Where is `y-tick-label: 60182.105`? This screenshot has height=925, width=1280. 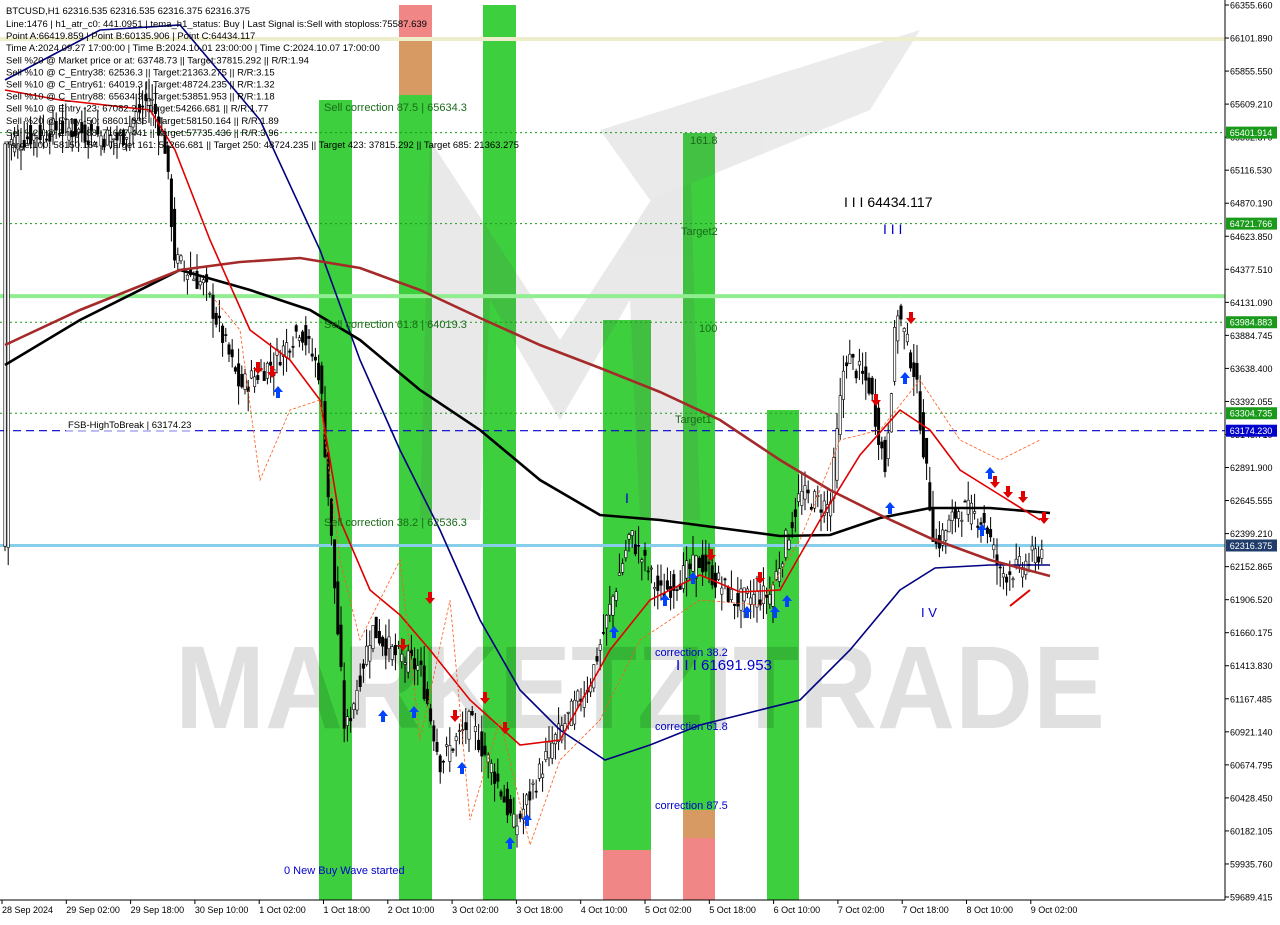 y-tick-label: 60182.105 is located at coordinates (1251, 831).